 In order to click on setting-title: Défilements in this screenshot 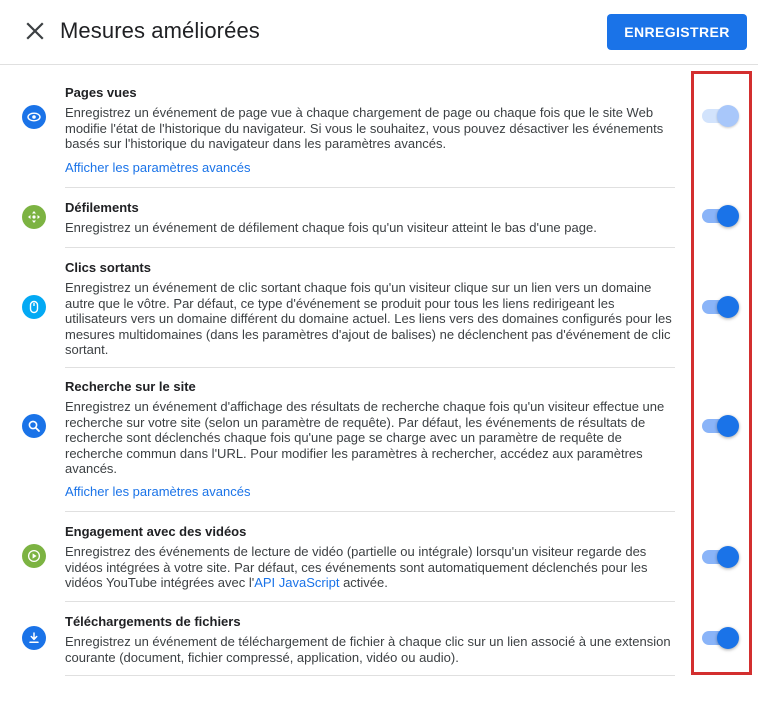, I will do `click(102, 207)`.